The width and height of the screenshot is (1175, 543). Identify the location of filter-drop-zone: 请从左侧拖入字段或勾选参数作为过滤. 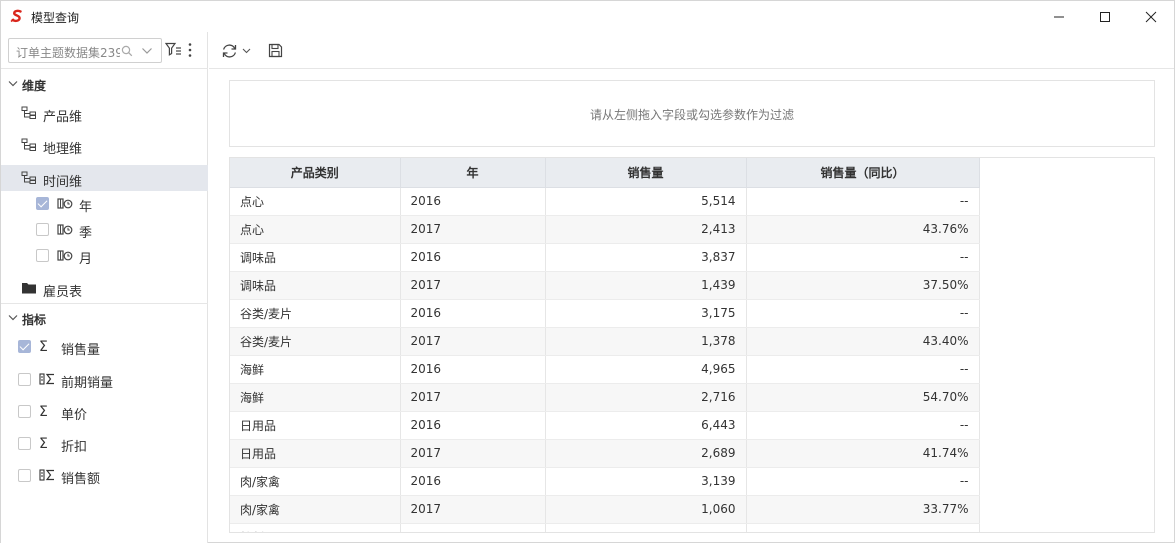
(692, 113).